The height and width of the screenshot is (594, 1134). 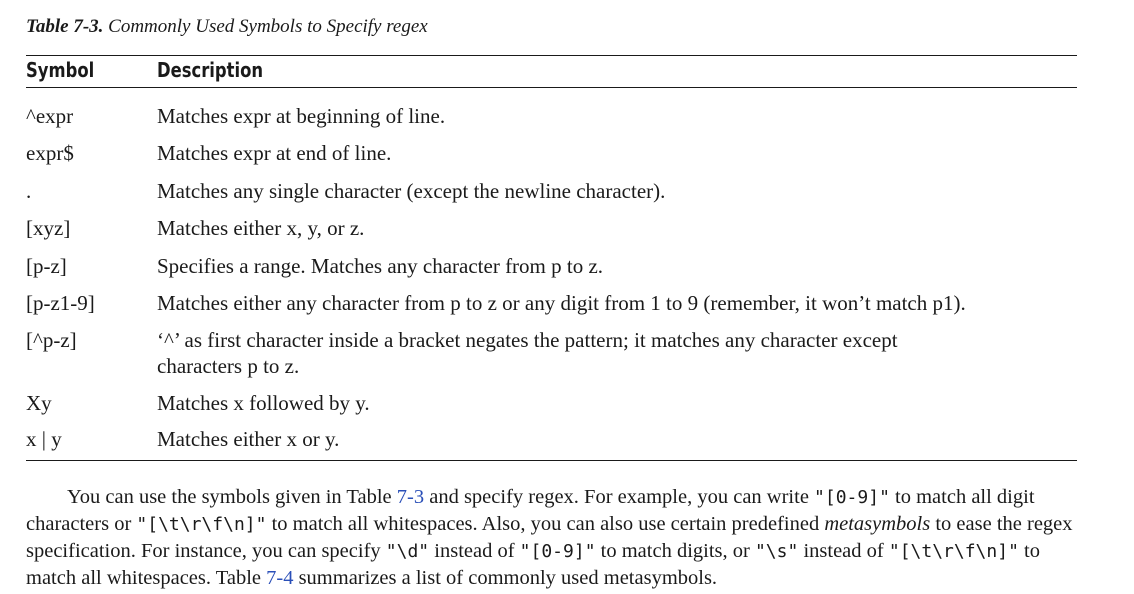 I want to click on table-top-rule, so click(x=551, y=55).